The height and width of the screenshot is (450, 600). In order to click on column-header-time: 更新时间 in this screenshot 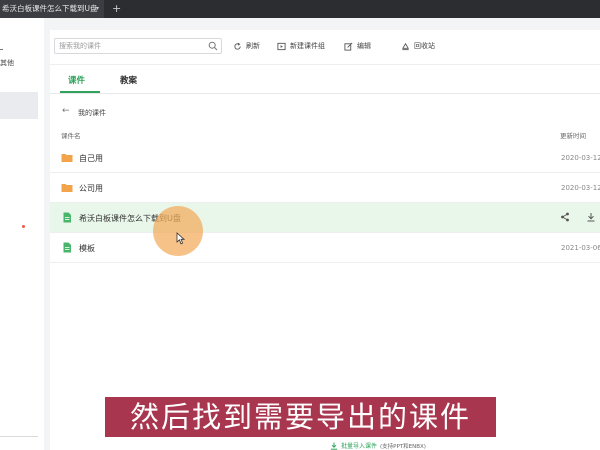, I will do `click(573, 135)`.